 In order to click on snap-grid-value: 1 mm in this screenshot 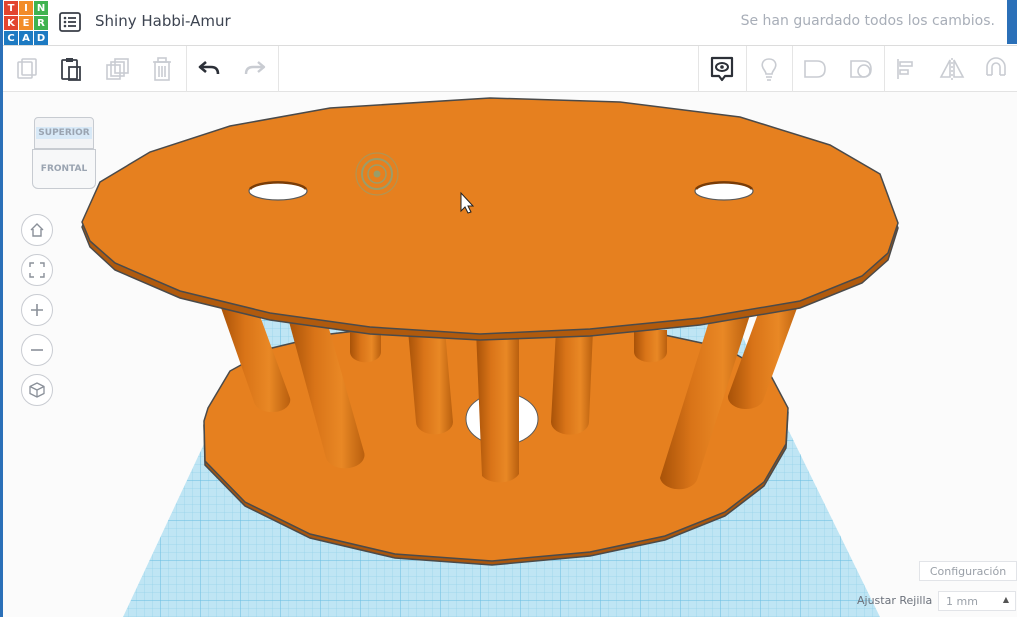, I will do `click(962, 601)`.